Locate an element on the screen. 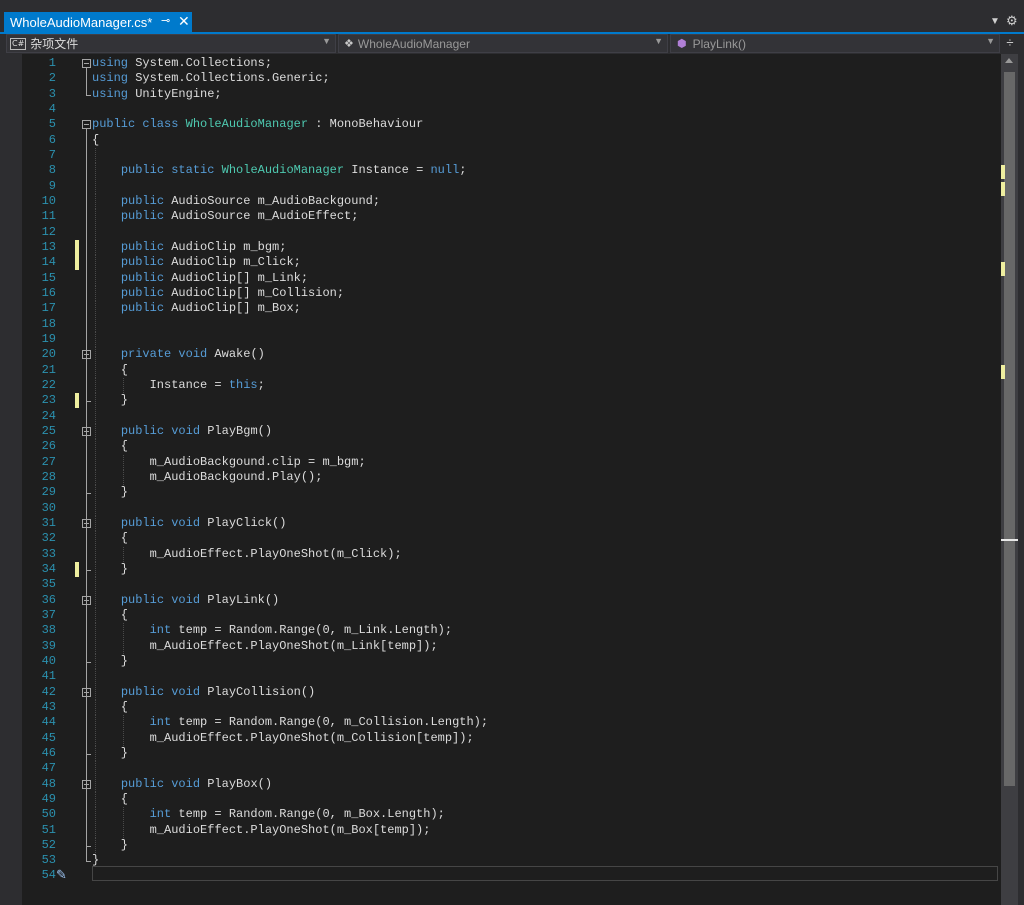 The height and width of the screenshot is (905, 1024). code-line: 29 } is located at coordinates (511, 493).